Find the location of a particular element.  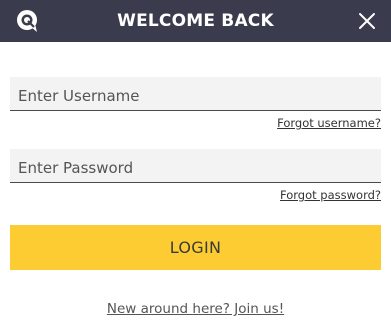

forgot-username-link: Forgot username? is located at coordinates (329, 123).